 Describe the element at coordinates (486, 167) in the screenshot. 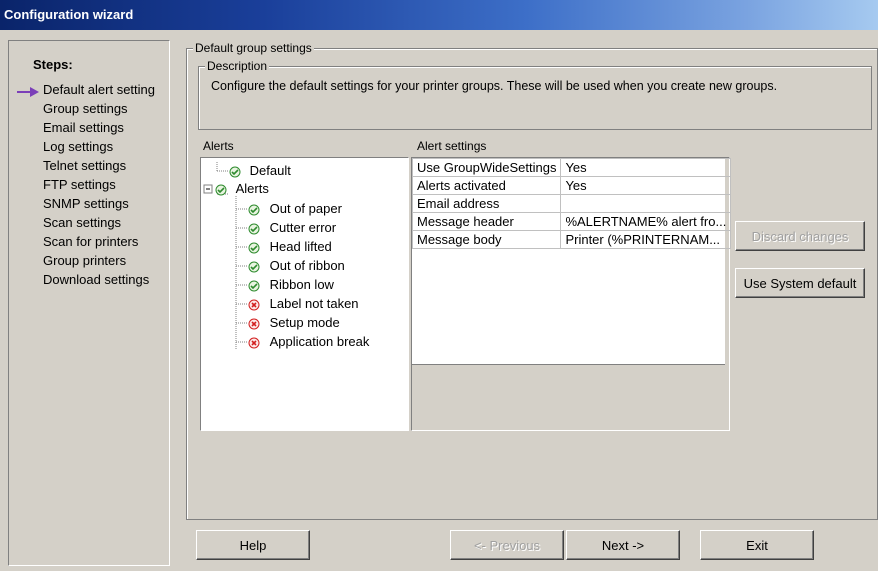

I see `setting-name: Use GroupWideSettings` at that location.